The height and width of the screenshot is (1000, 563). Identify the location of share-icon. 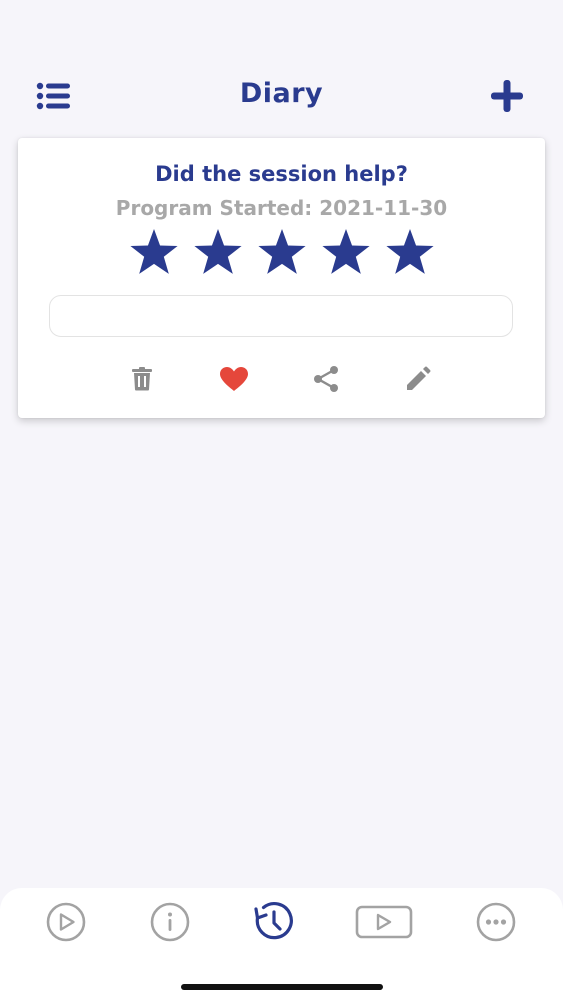
(326, 379).